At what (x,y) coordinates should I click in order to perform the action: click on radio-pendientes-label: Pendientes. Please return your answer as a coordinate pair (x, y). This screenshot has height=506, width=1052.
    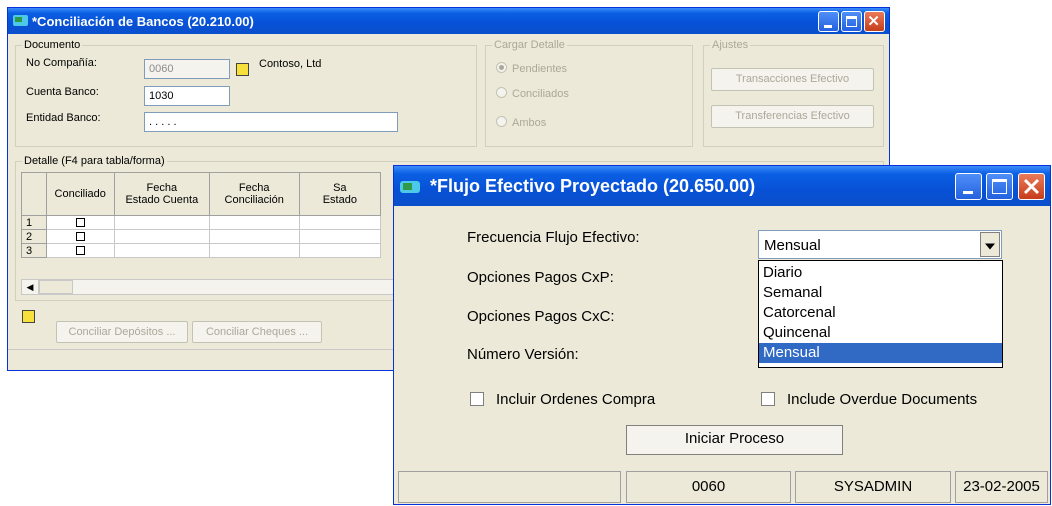
    Looking at the image, I should click on (540, 69).